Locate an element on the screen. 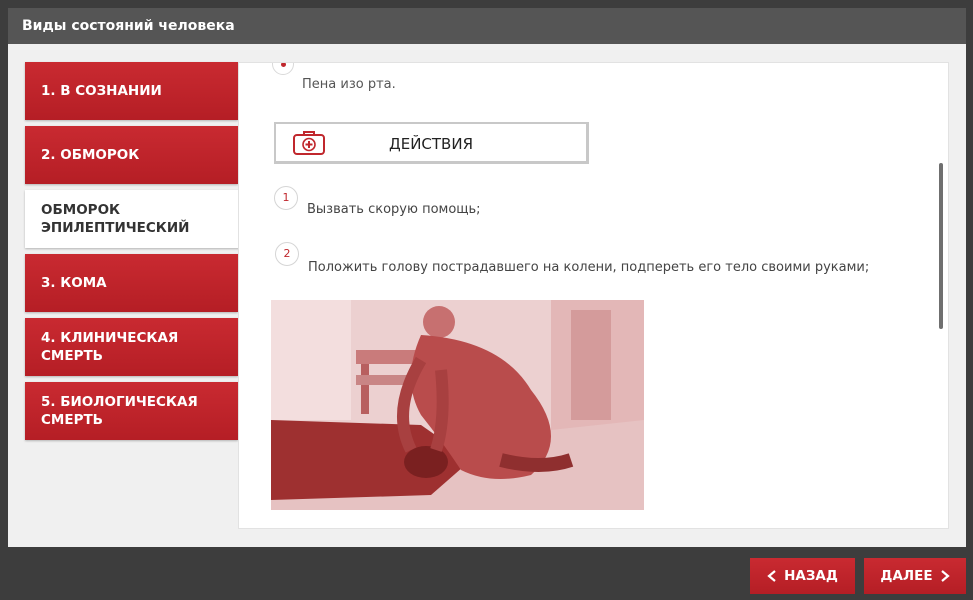  chevron-right-icon is located at coordinates (945, 576).